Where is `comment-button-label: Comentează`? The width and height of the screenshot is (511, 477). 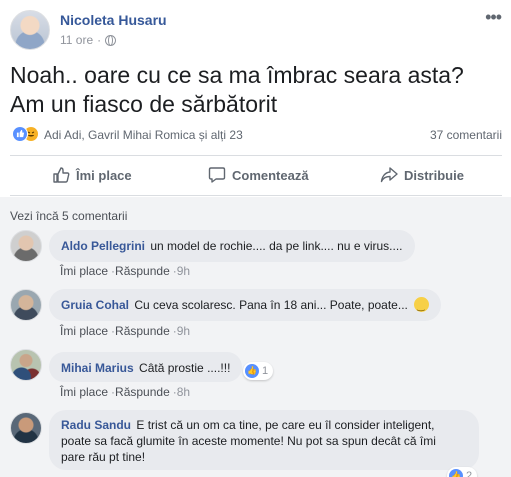 comment-button-label: Comentează is located at coordinates (270, 175).